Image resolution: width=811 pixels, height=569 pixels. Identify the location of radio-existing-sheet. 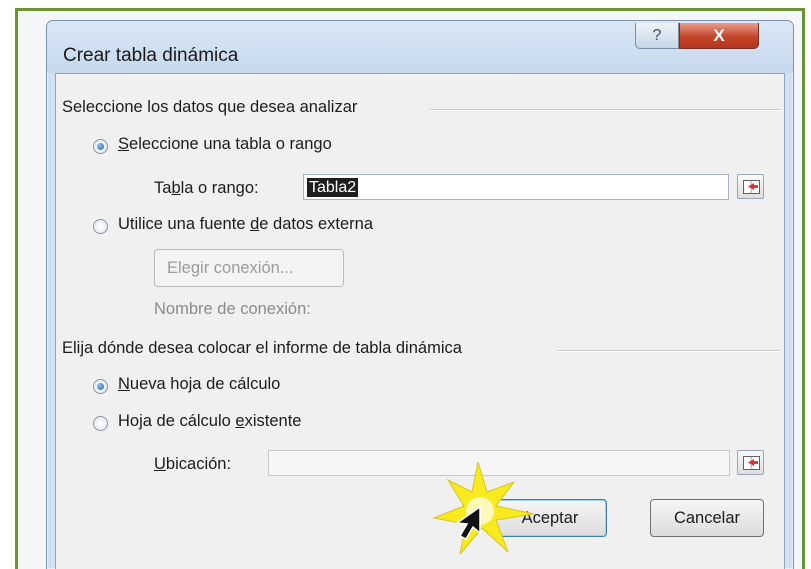
(100, 423).